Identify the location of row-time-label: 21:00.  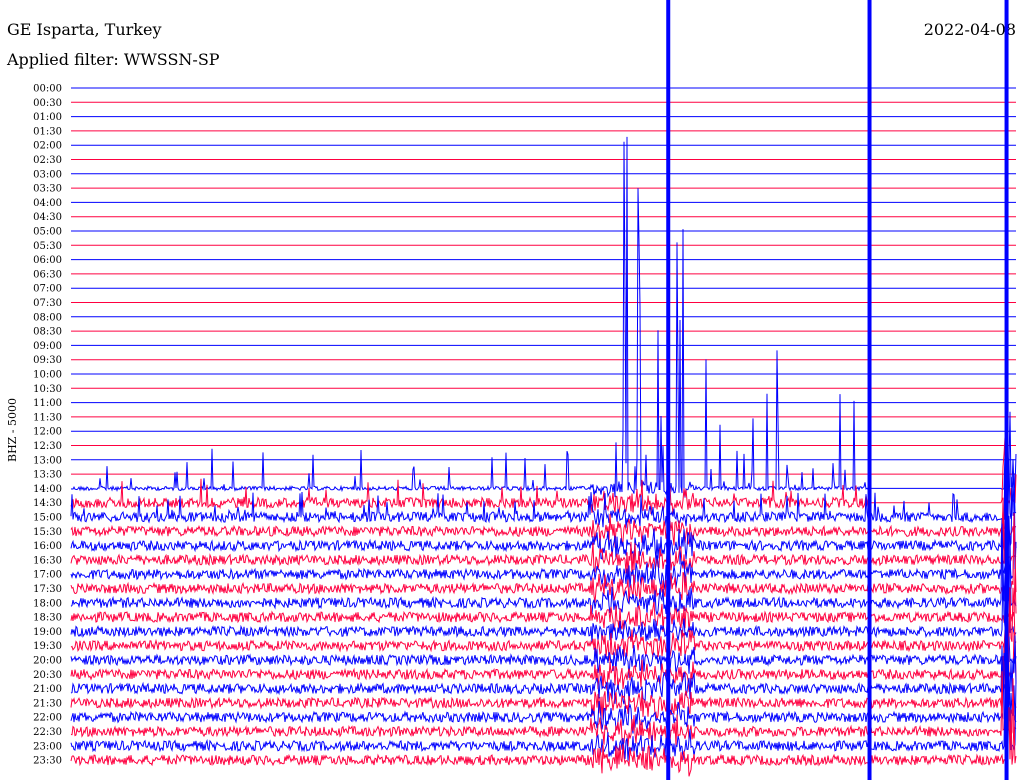
(47, 689).